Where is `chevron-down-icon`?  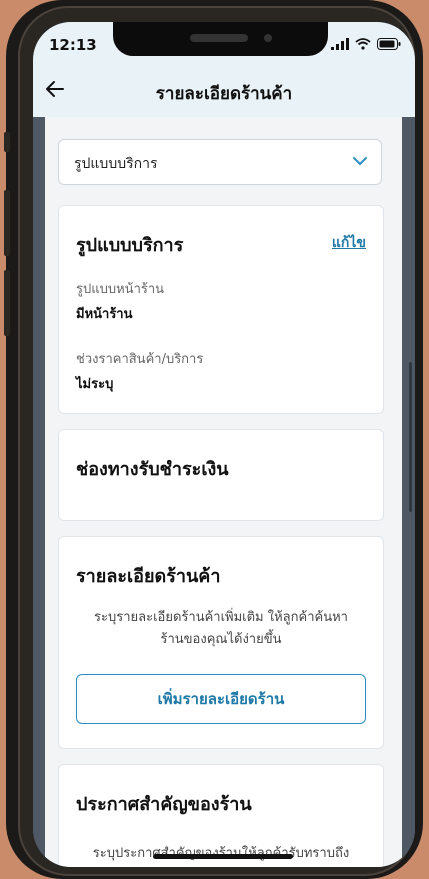 chevron-down-icon is located at coordinates (360, 161).